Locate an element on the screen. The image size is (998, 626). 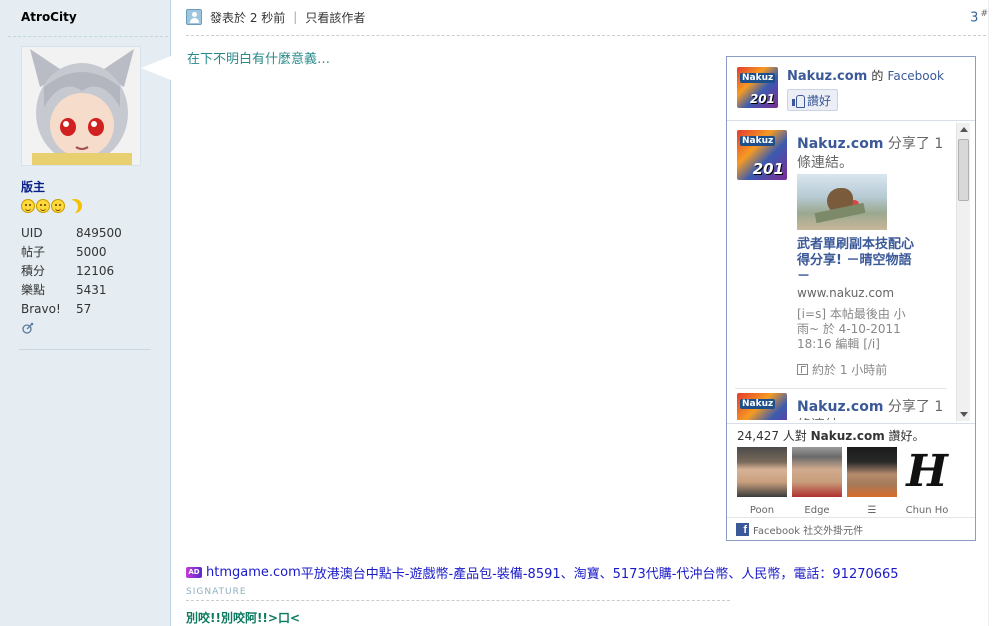
fan-name: ☰ is located at coordinates (872, 510).